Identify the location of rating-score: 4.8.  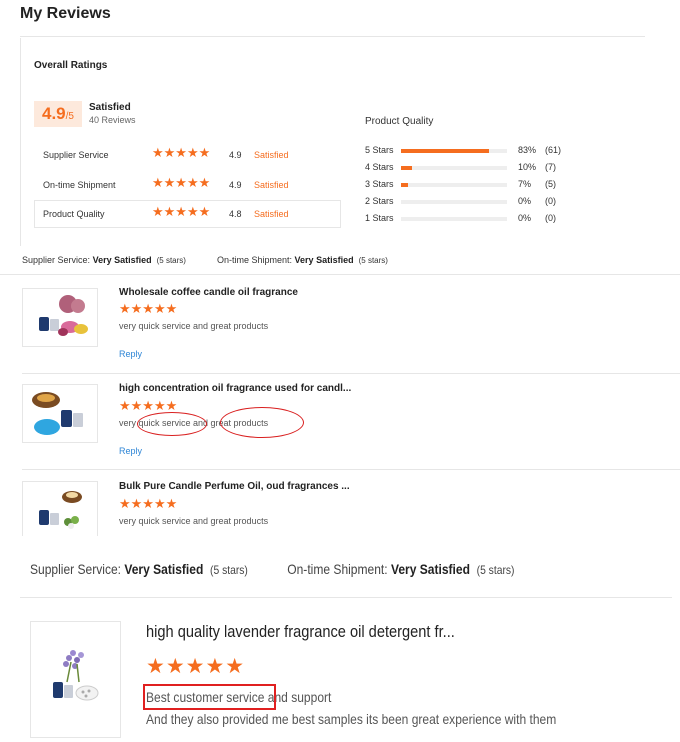
(235, 214).